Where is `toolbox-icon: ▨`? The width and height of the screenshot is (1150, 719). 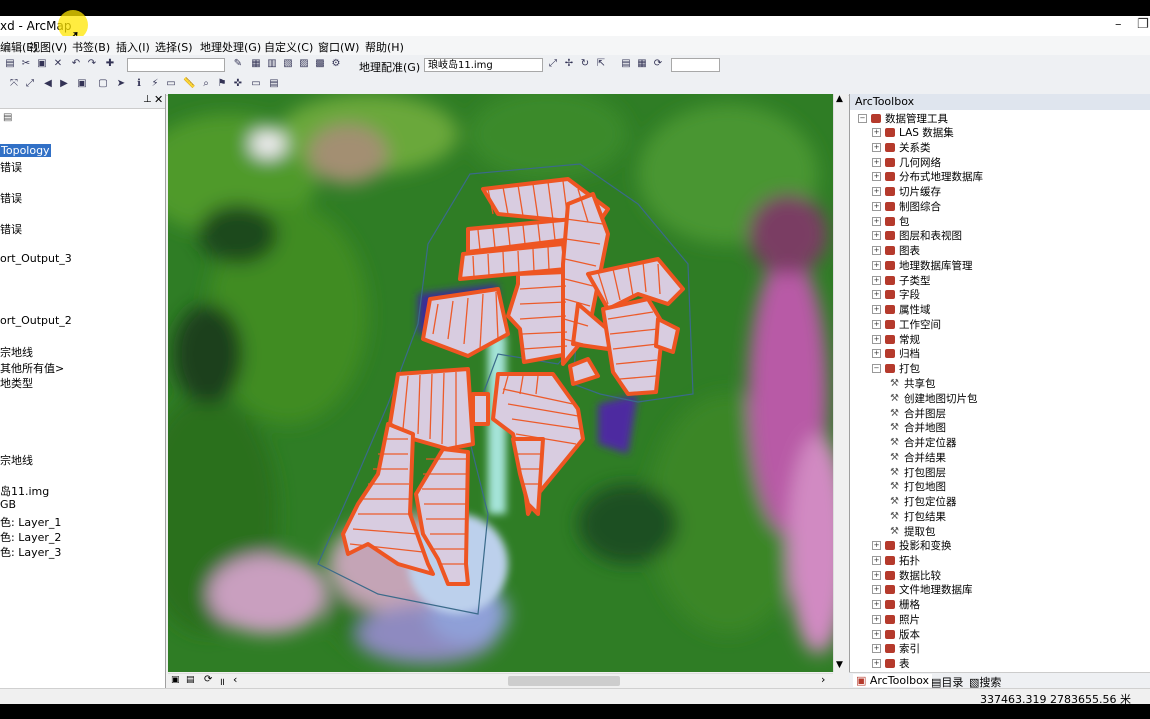
toolbox-icon: ▨ is located at coordinates (304, 64).